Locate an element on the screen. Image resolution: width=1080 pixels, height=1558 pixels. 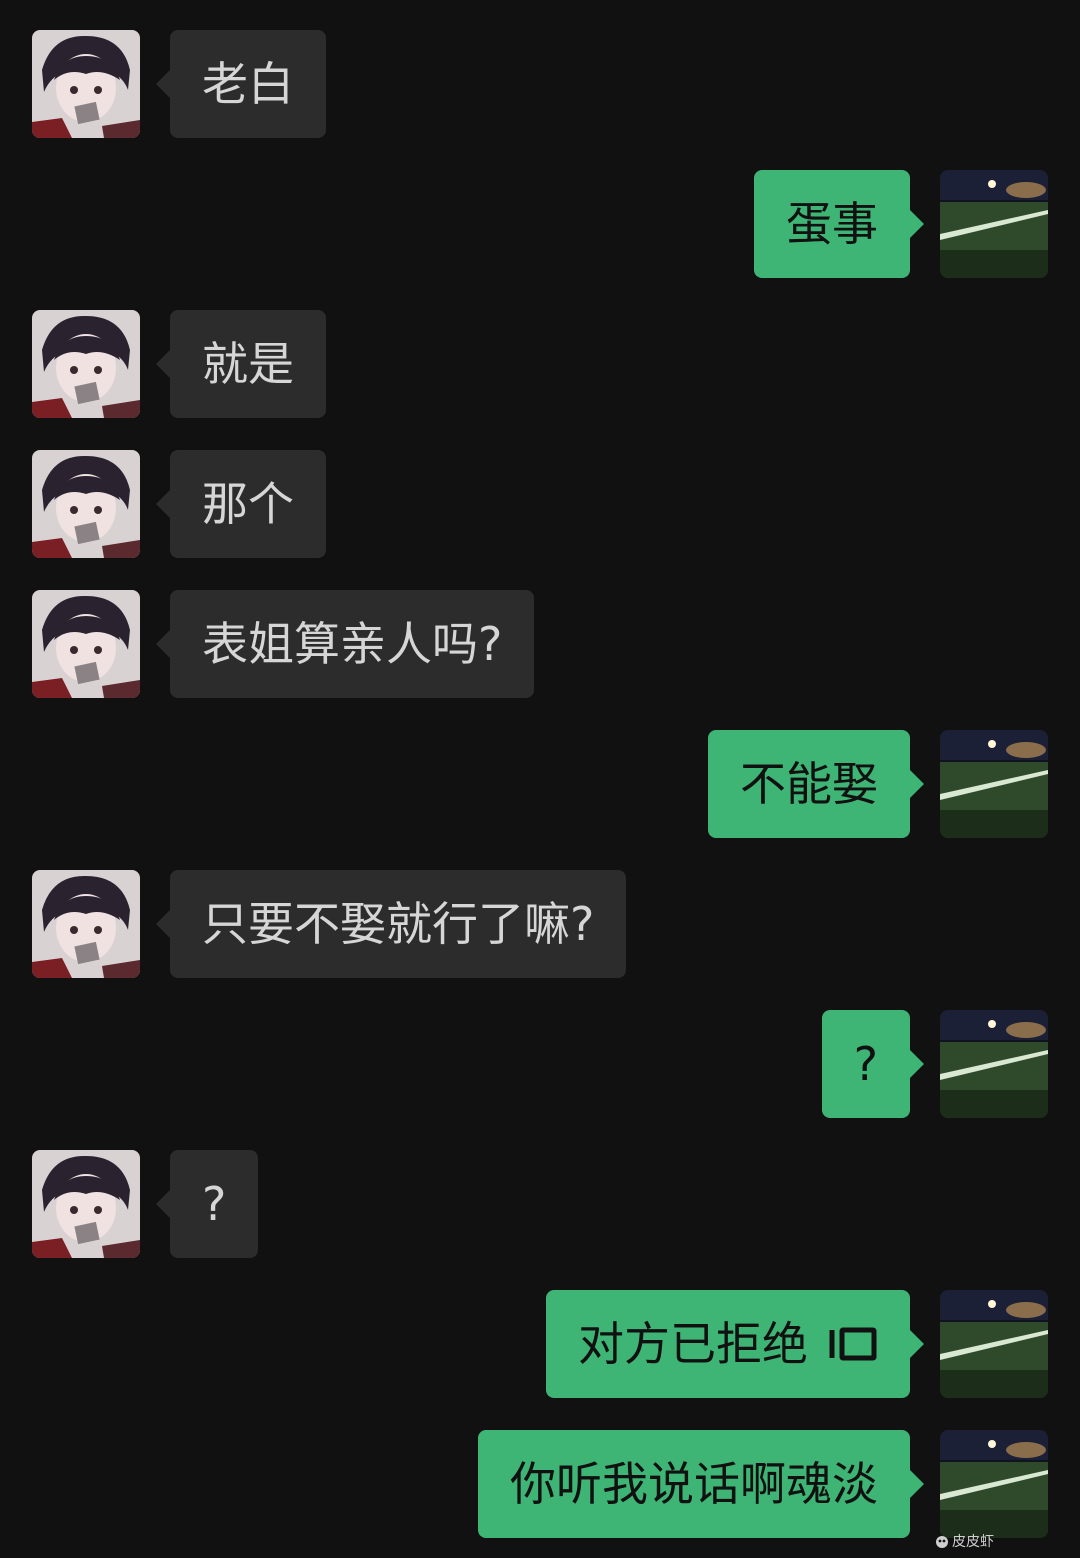
incoming-message-bubble: 老白 is located at coordinates (241, 84).